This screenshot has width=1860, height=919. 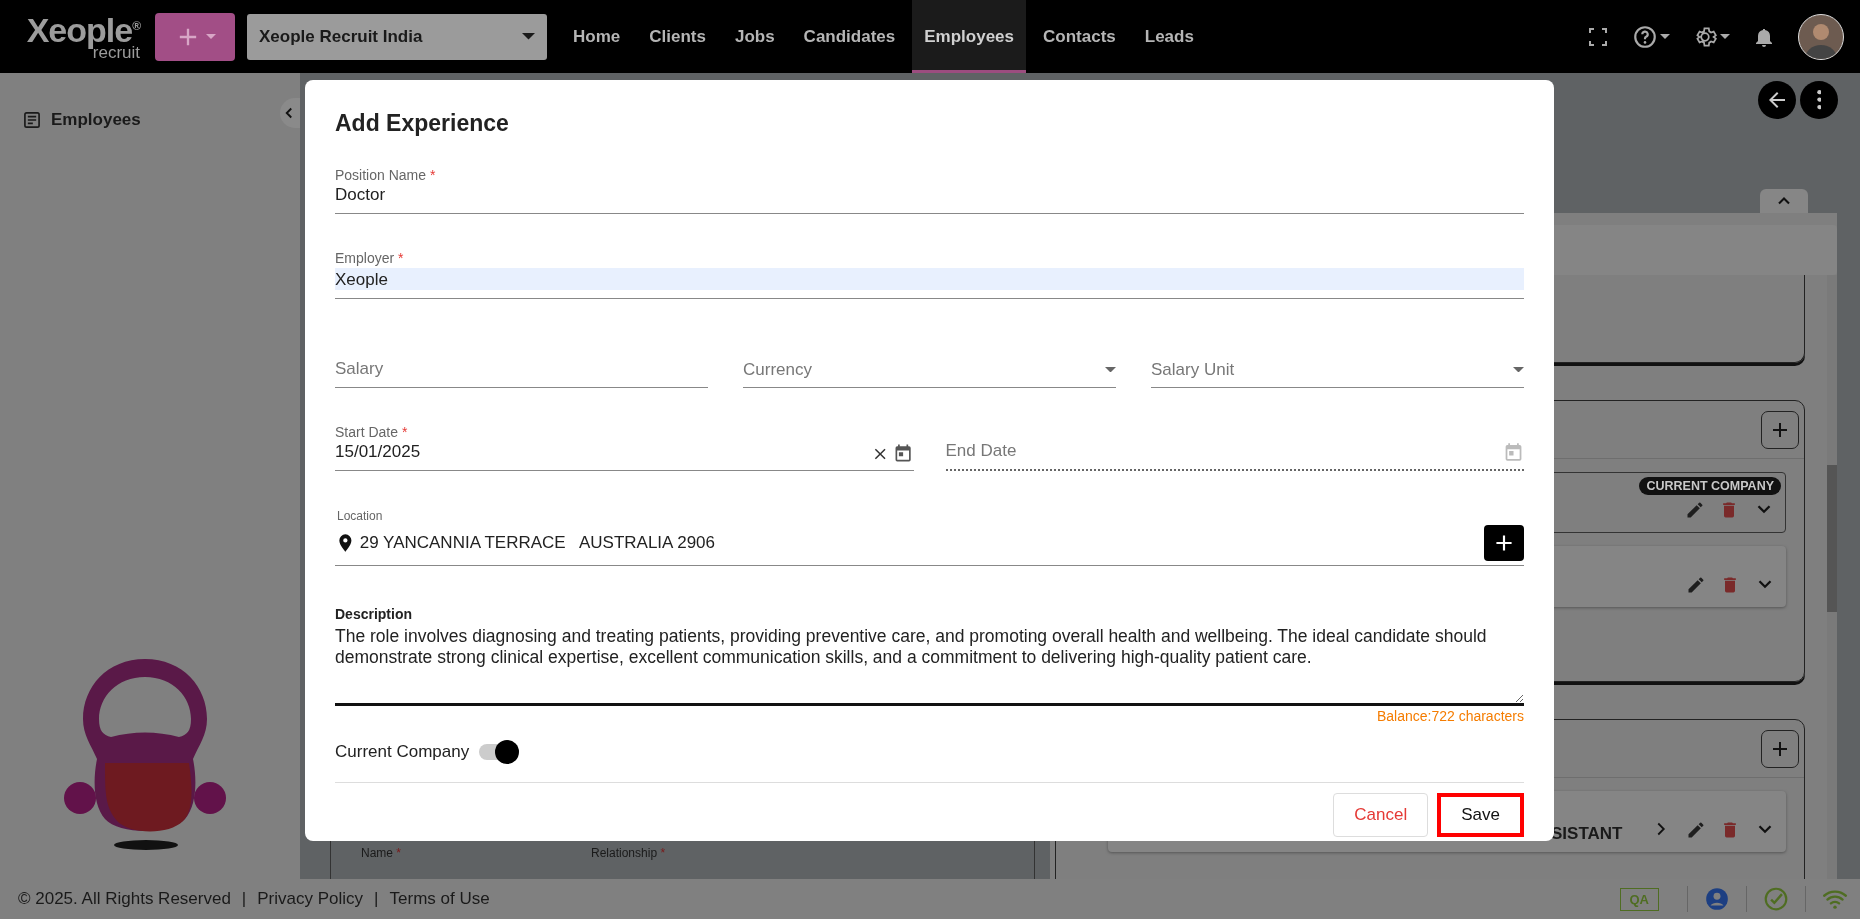 I want to click on save-button: Save, so click(x=1480, y=815).